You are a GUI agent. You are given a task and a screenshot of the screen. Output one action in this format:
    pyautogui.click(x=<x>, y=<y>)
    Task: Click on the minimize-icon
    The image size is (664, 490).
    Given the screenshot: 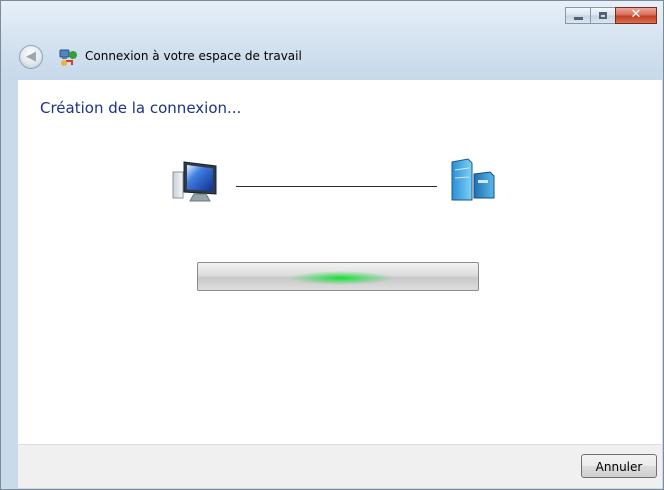 What is the action you would take?
    pyautogui.click(x=578, y=18)
    